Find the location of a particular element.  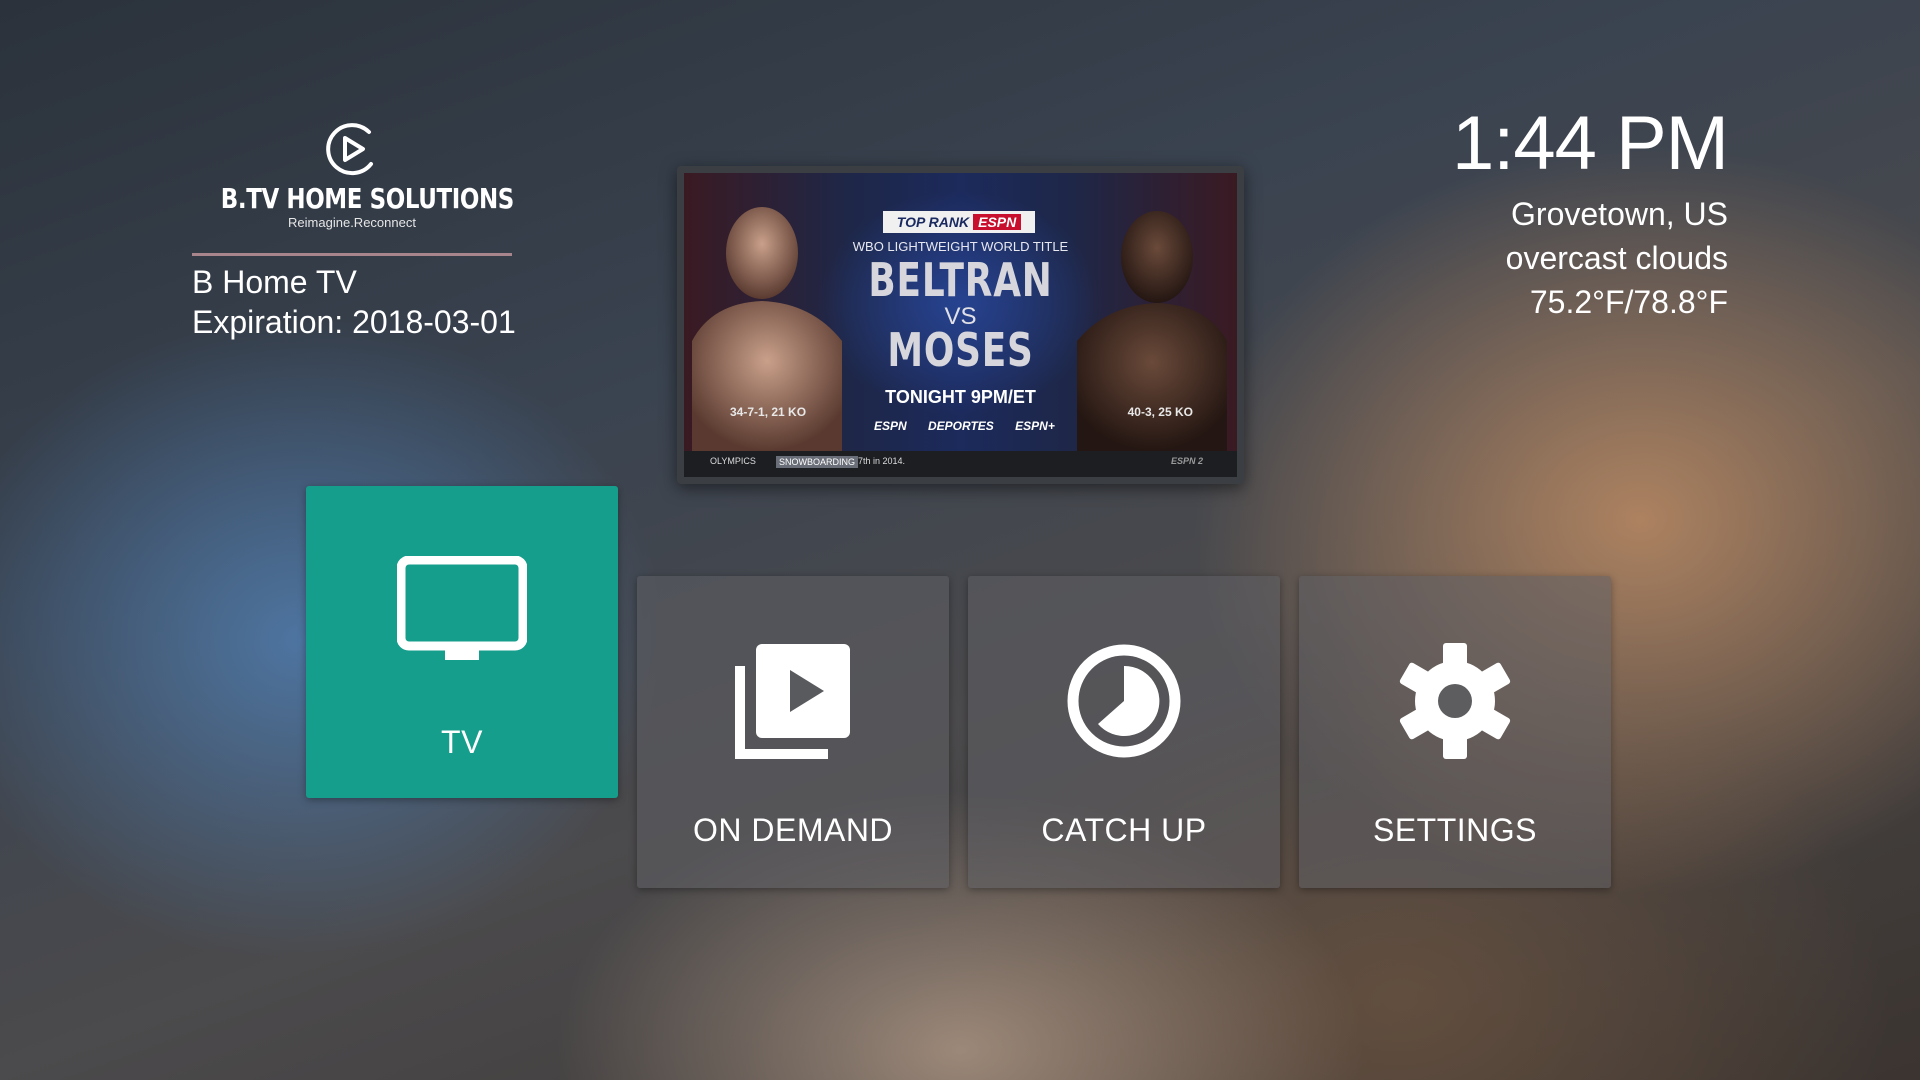

network-logos: ESPN DEPORTES ESPN+ is located at coordinates (964, 426).